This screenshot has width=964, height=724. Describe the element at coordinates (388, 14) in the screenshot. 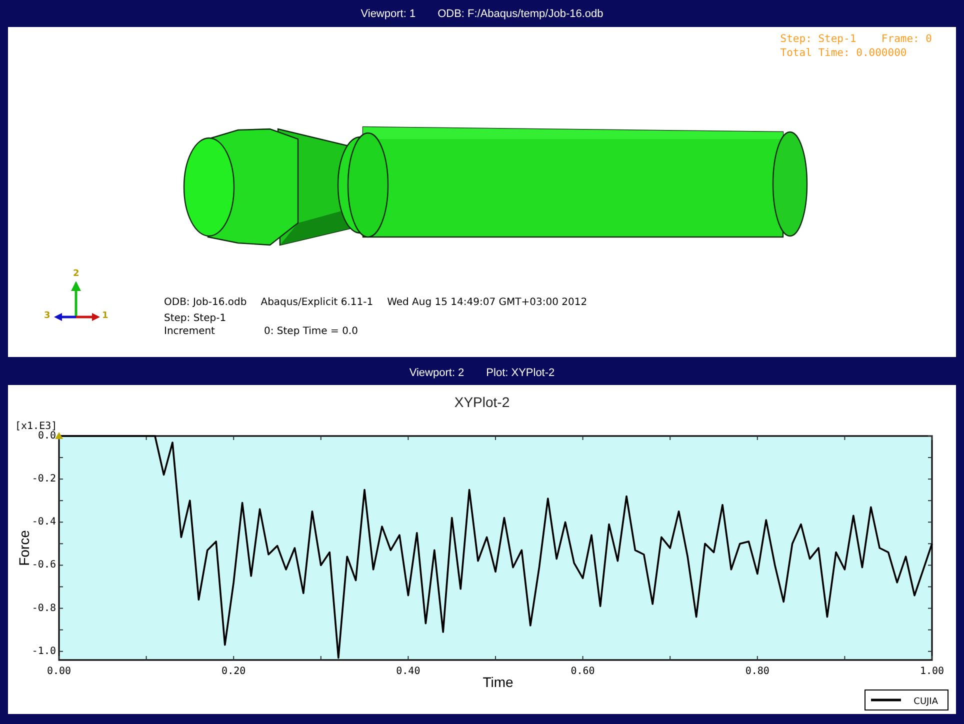

I see `viewport-label: Viewport: 1` at that location.